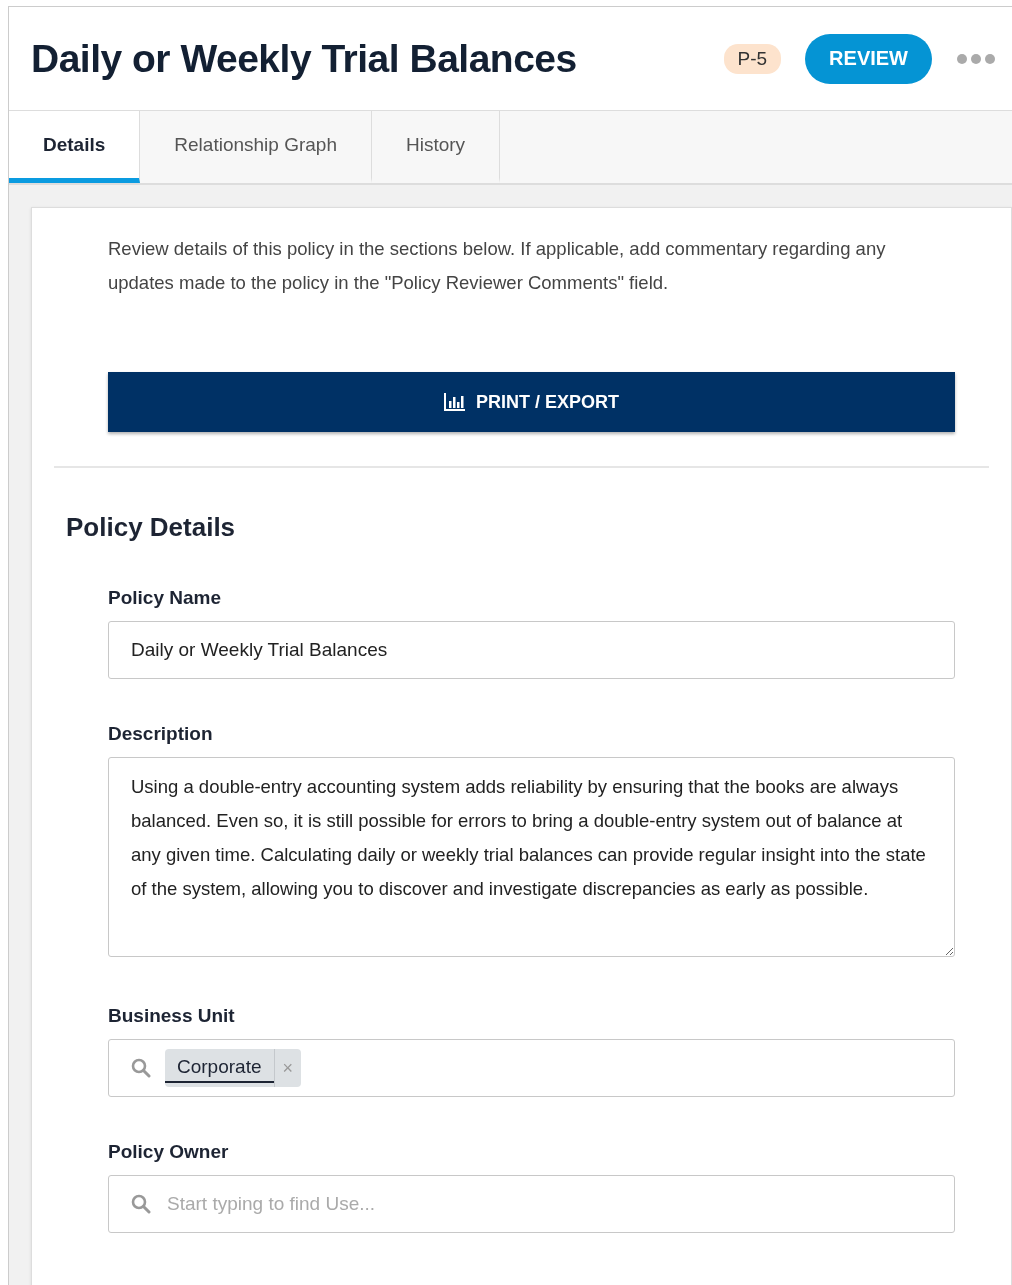 This screenshot has width=1012, height=1285. I want to click on field-label: Policy Name, so click(165, 598).